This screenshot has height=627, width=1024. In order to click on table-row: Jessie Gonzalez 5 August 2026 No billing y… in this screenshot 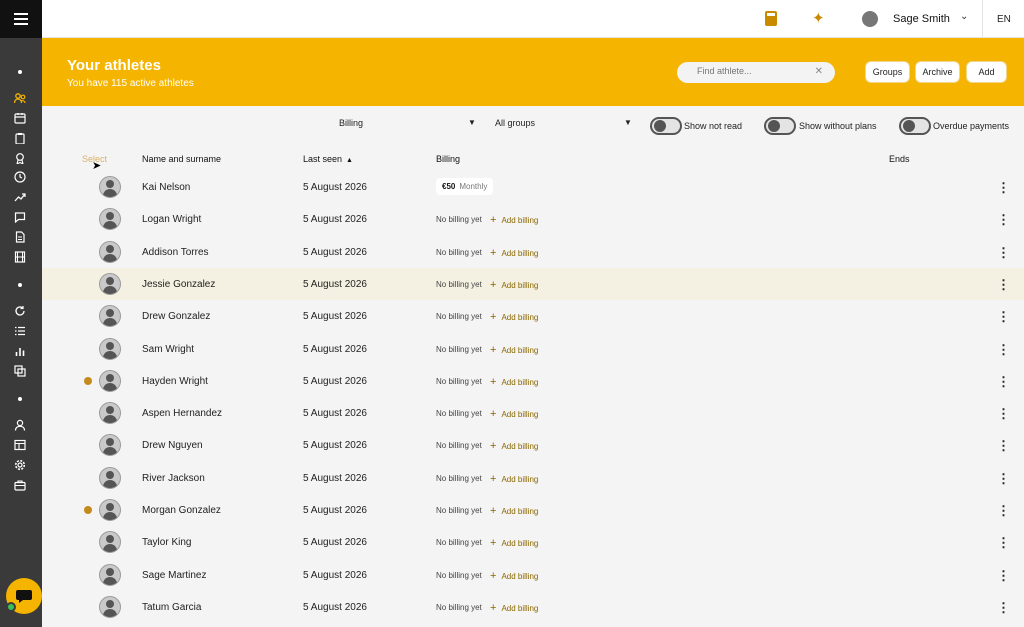, I will do `click(533, 283)`.